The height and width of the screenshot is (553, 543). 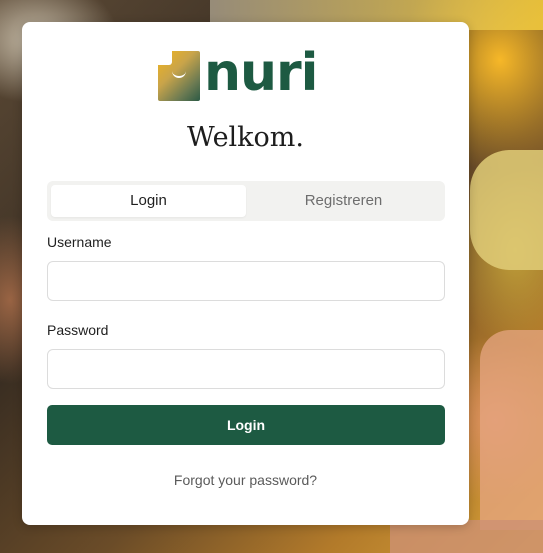 What do you see at coordinates (148, 201) in the screenshot?
I see `tab-login: Login` at bounding box center [148, 201].